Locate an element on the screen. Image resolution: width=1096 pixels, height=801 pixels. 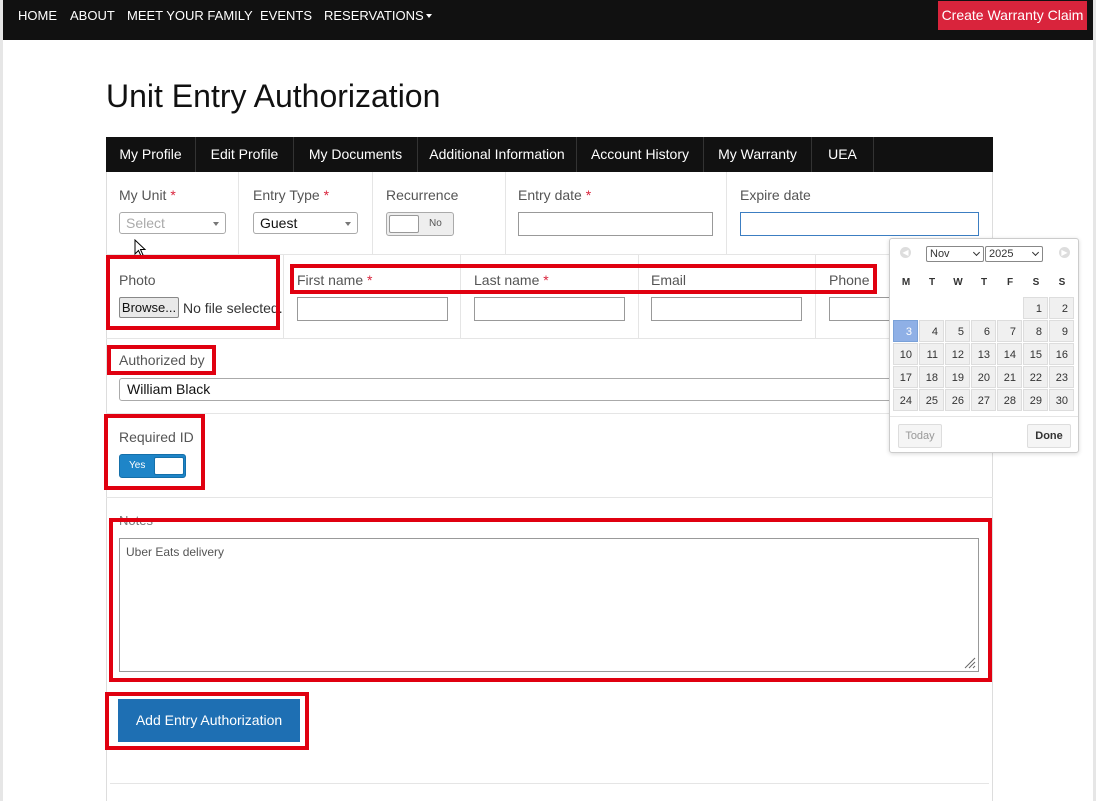
tab-my-warranty: My Warranty is located at coordinates (758, 154).